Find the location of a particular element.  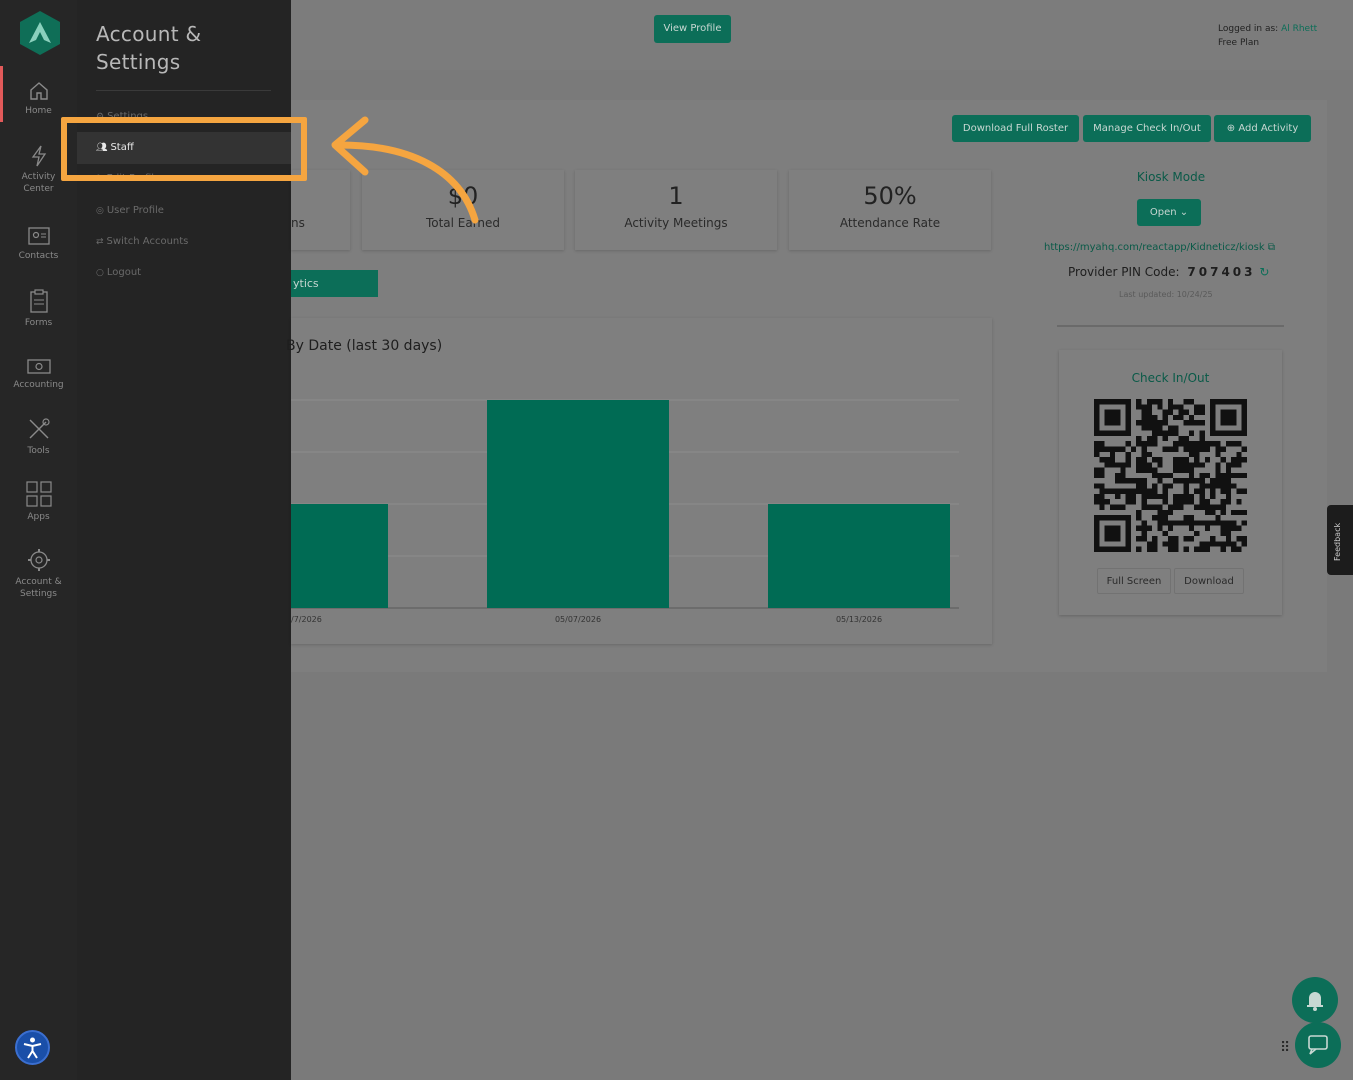

feedback-tab: Feedback is located at coordinates (1340, 540).